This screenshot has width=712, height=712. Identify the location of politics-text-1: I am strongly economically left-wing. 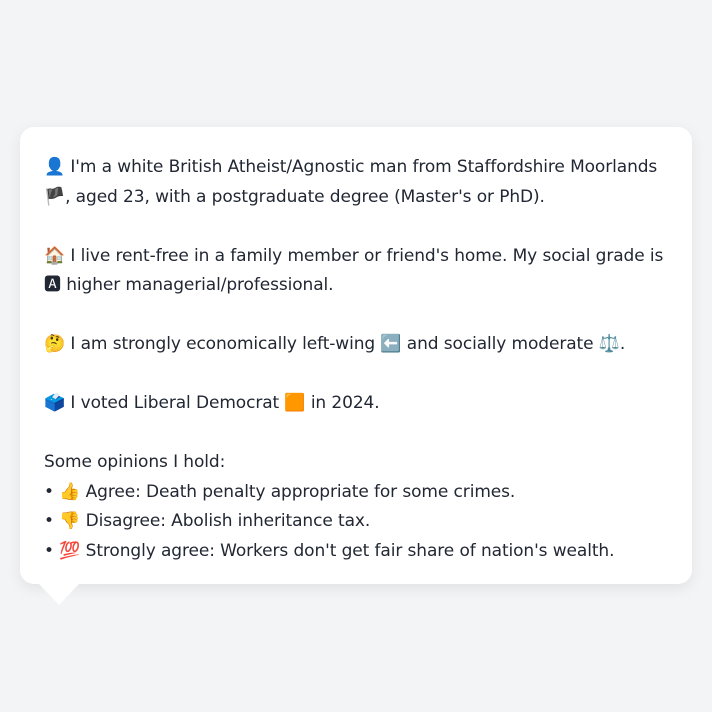
(223, 344).